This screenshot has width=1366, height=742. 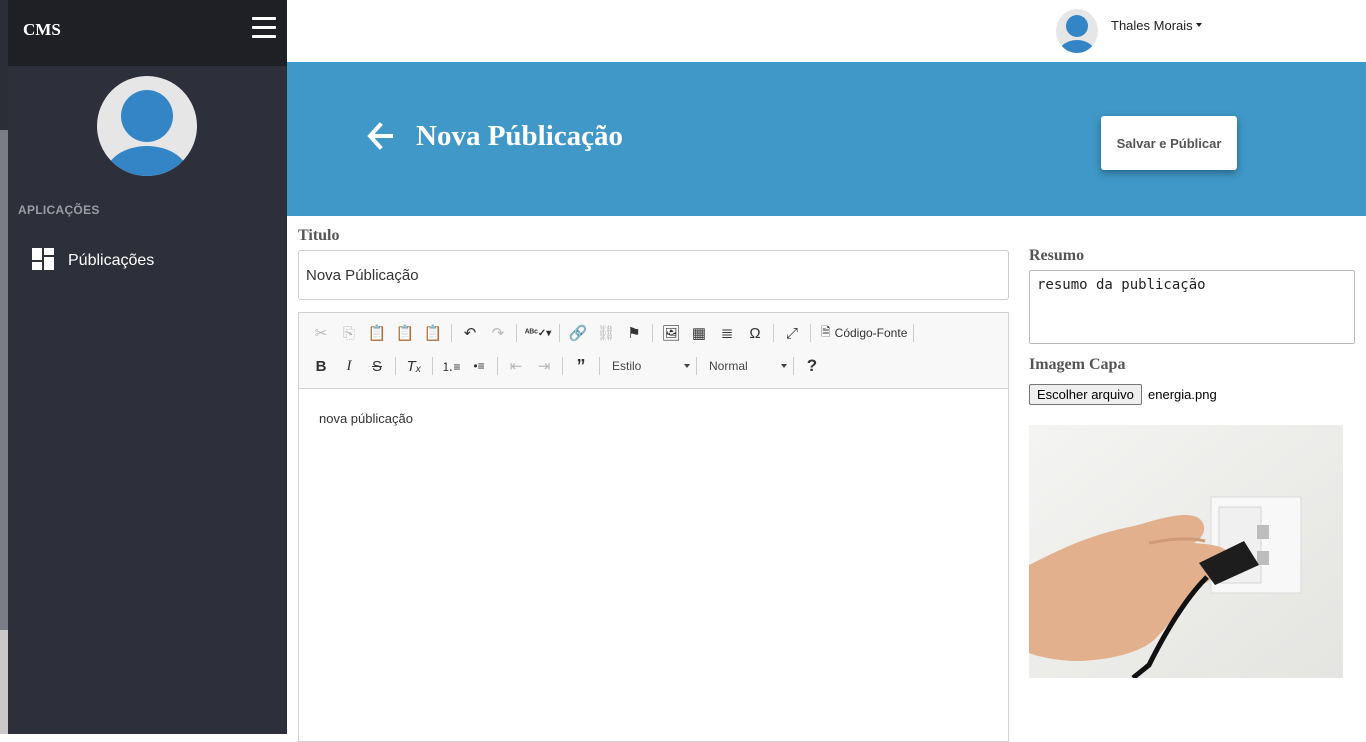 What do you see at coordinates (414, 366) in the screenshot?
I see `remove-format-icon: Tₓ` at bounding box center [414, 366].